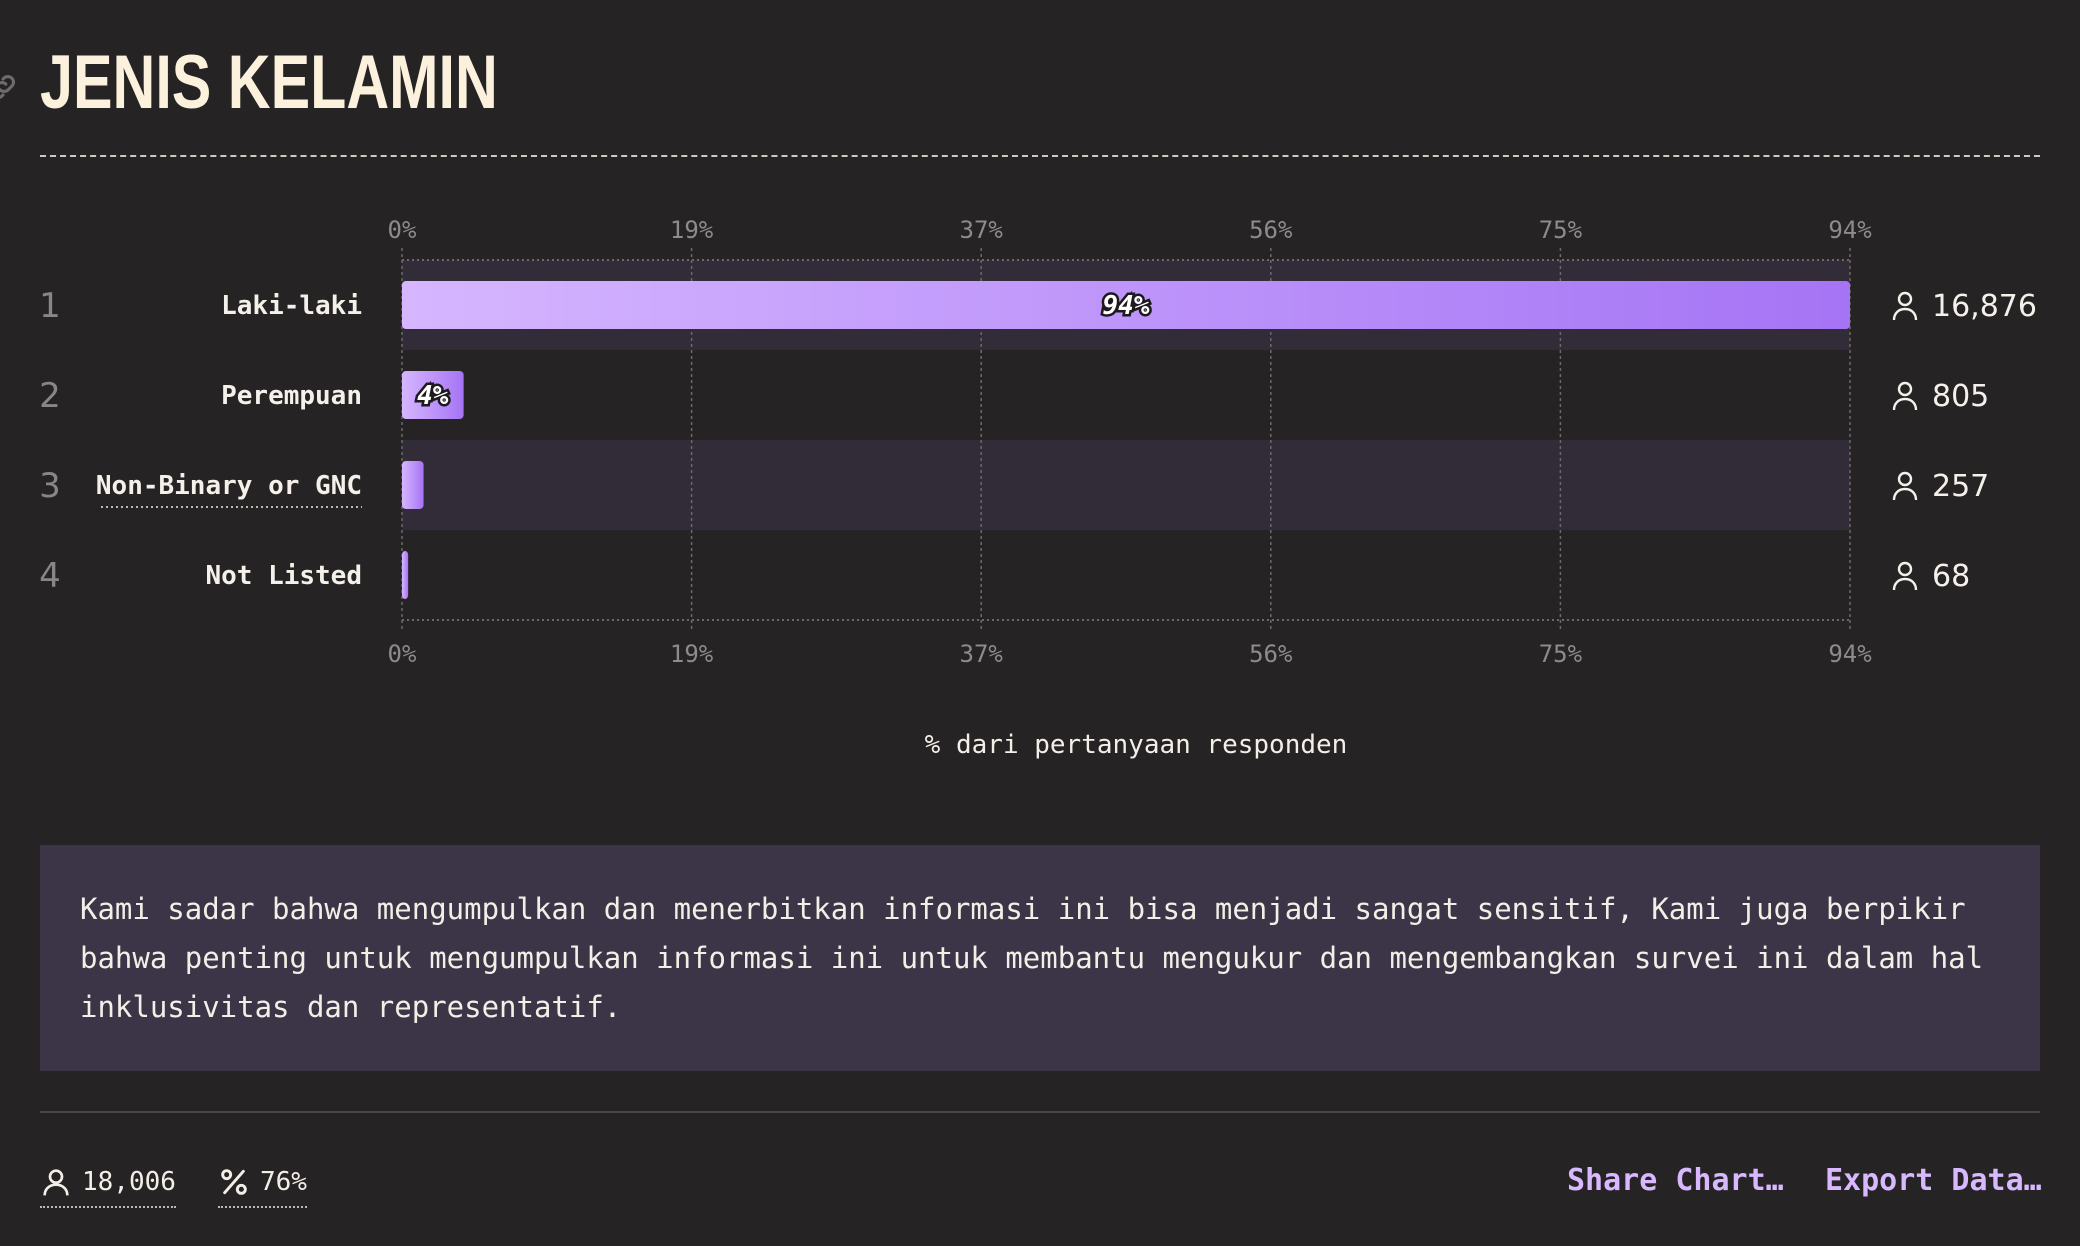  I want to click on page-title: JENIS KELAMIN, so click(269, 82).